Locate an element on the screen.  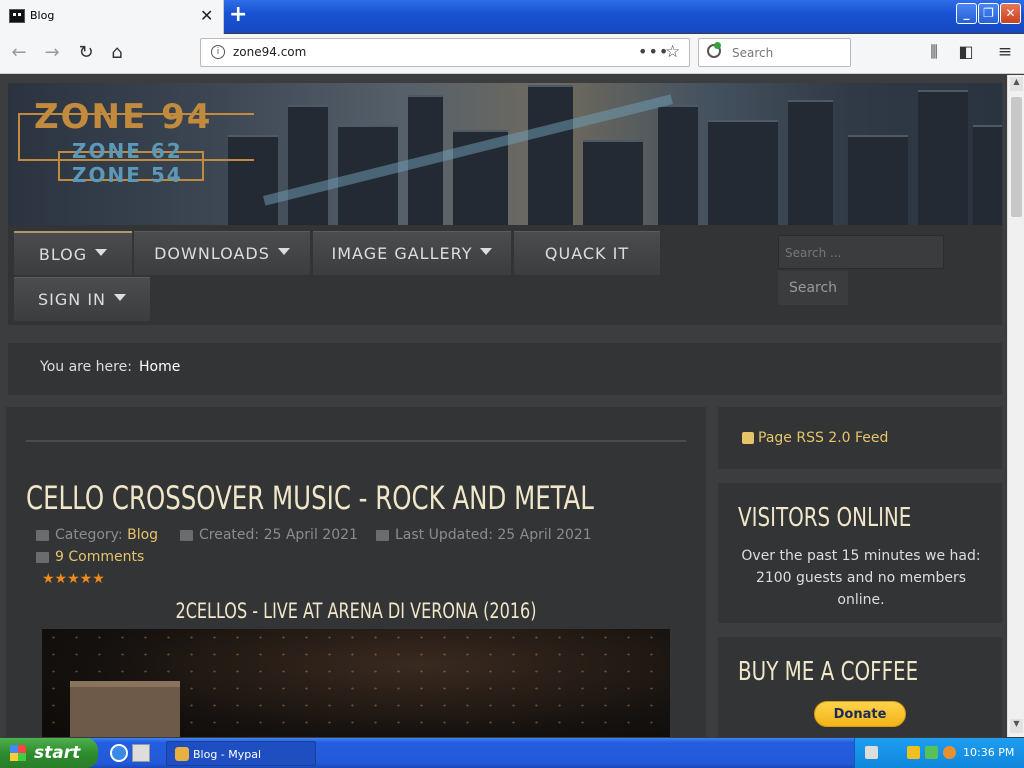
breadcrumb-label: You are here: is located at coordinates (86, 367).